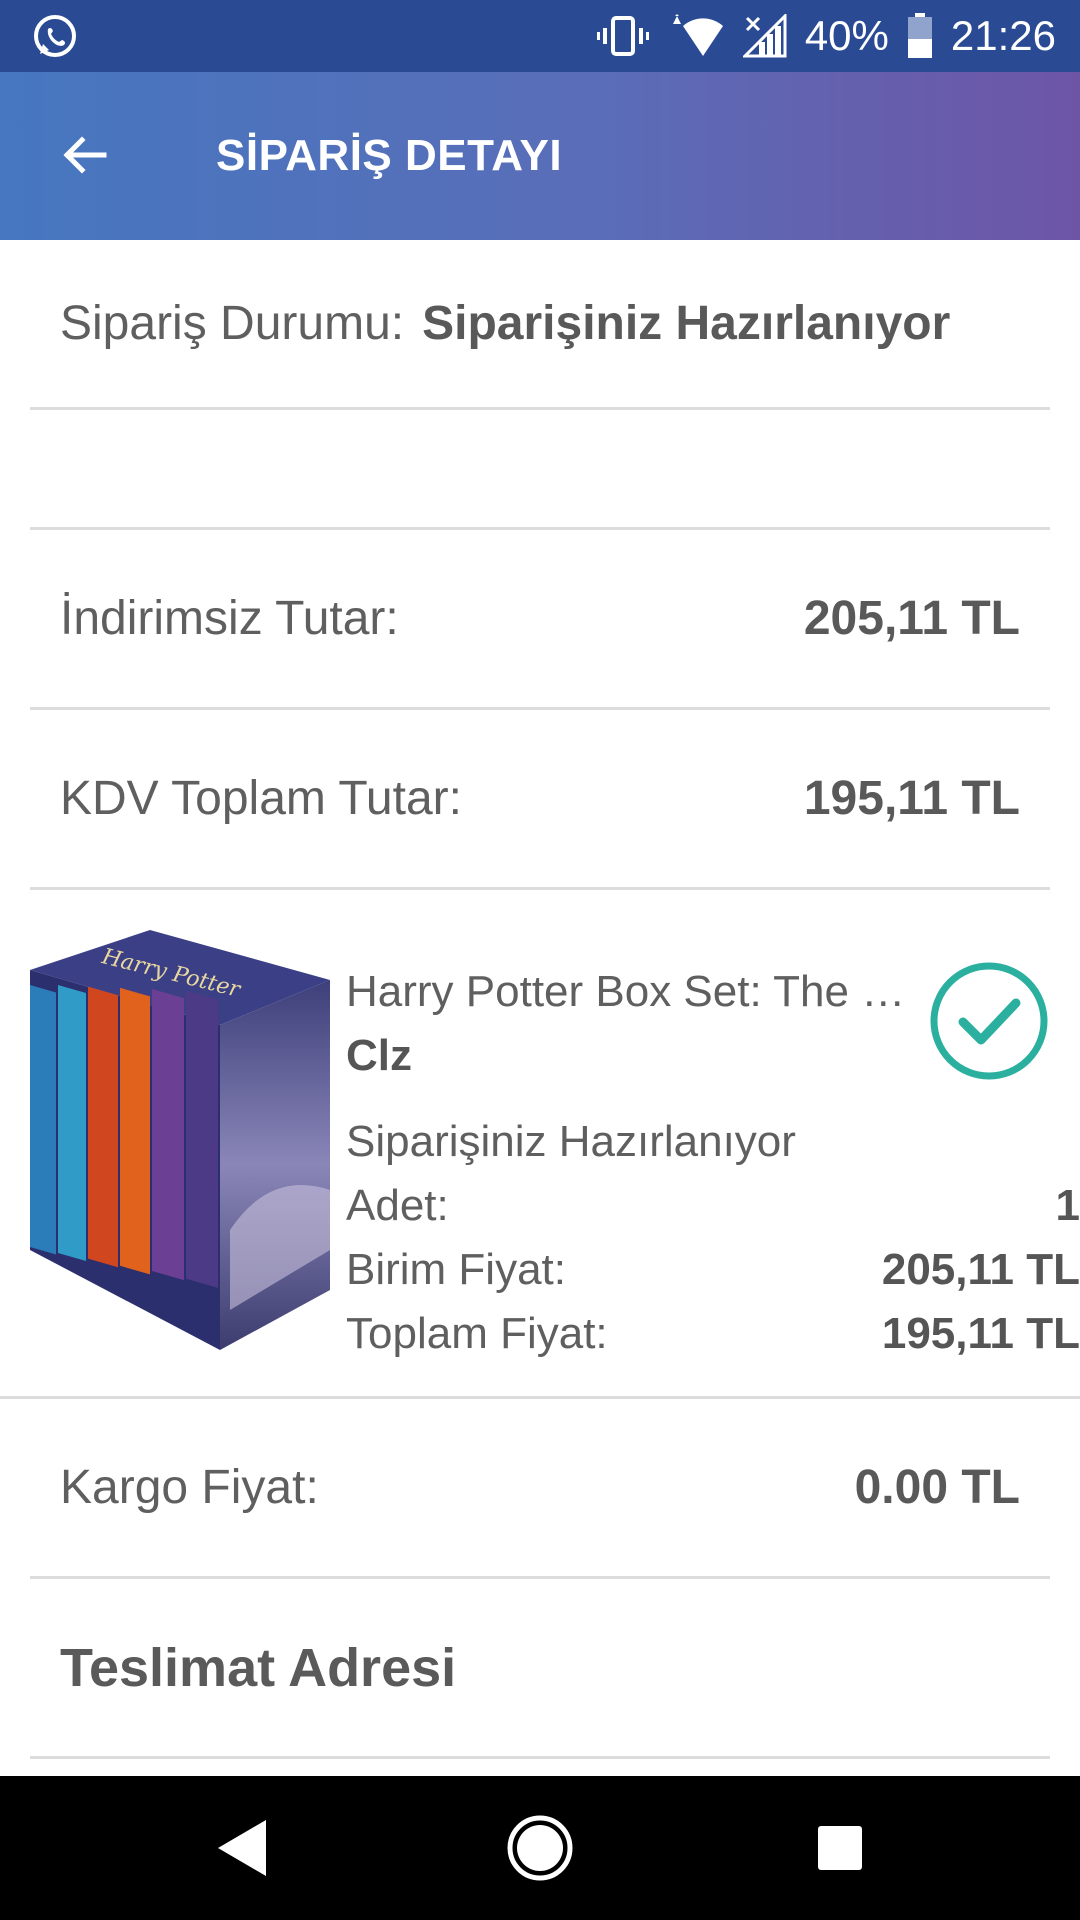  I want to click on whatsapp-icon, so click(55, 36).